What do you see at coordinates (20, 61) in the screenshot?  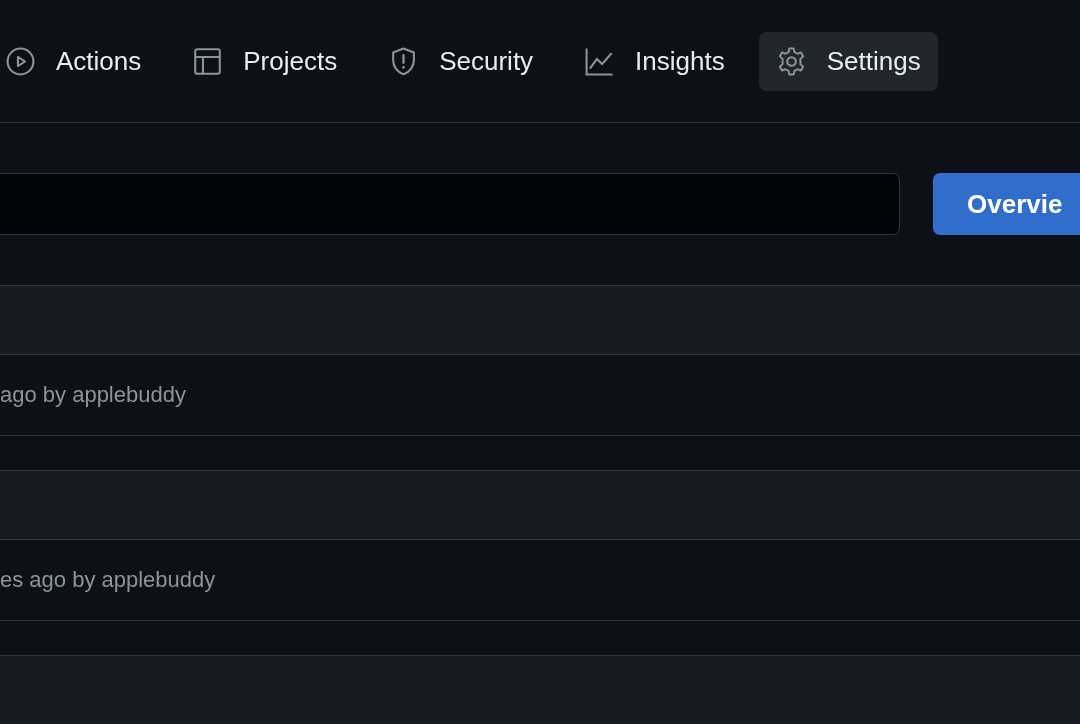 I see `play-icon` at bounding box center [20, 61].